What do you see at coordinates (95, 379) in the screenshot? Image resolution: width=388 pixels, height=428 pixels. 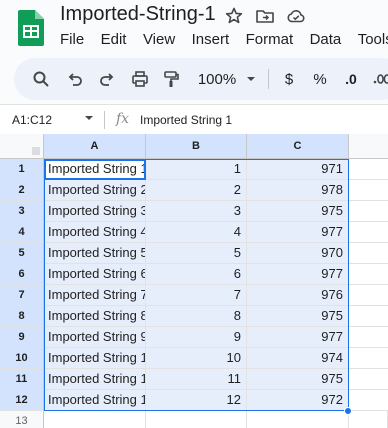 I see `cell-a: Imported String 11` at bounding box center [95, 379].